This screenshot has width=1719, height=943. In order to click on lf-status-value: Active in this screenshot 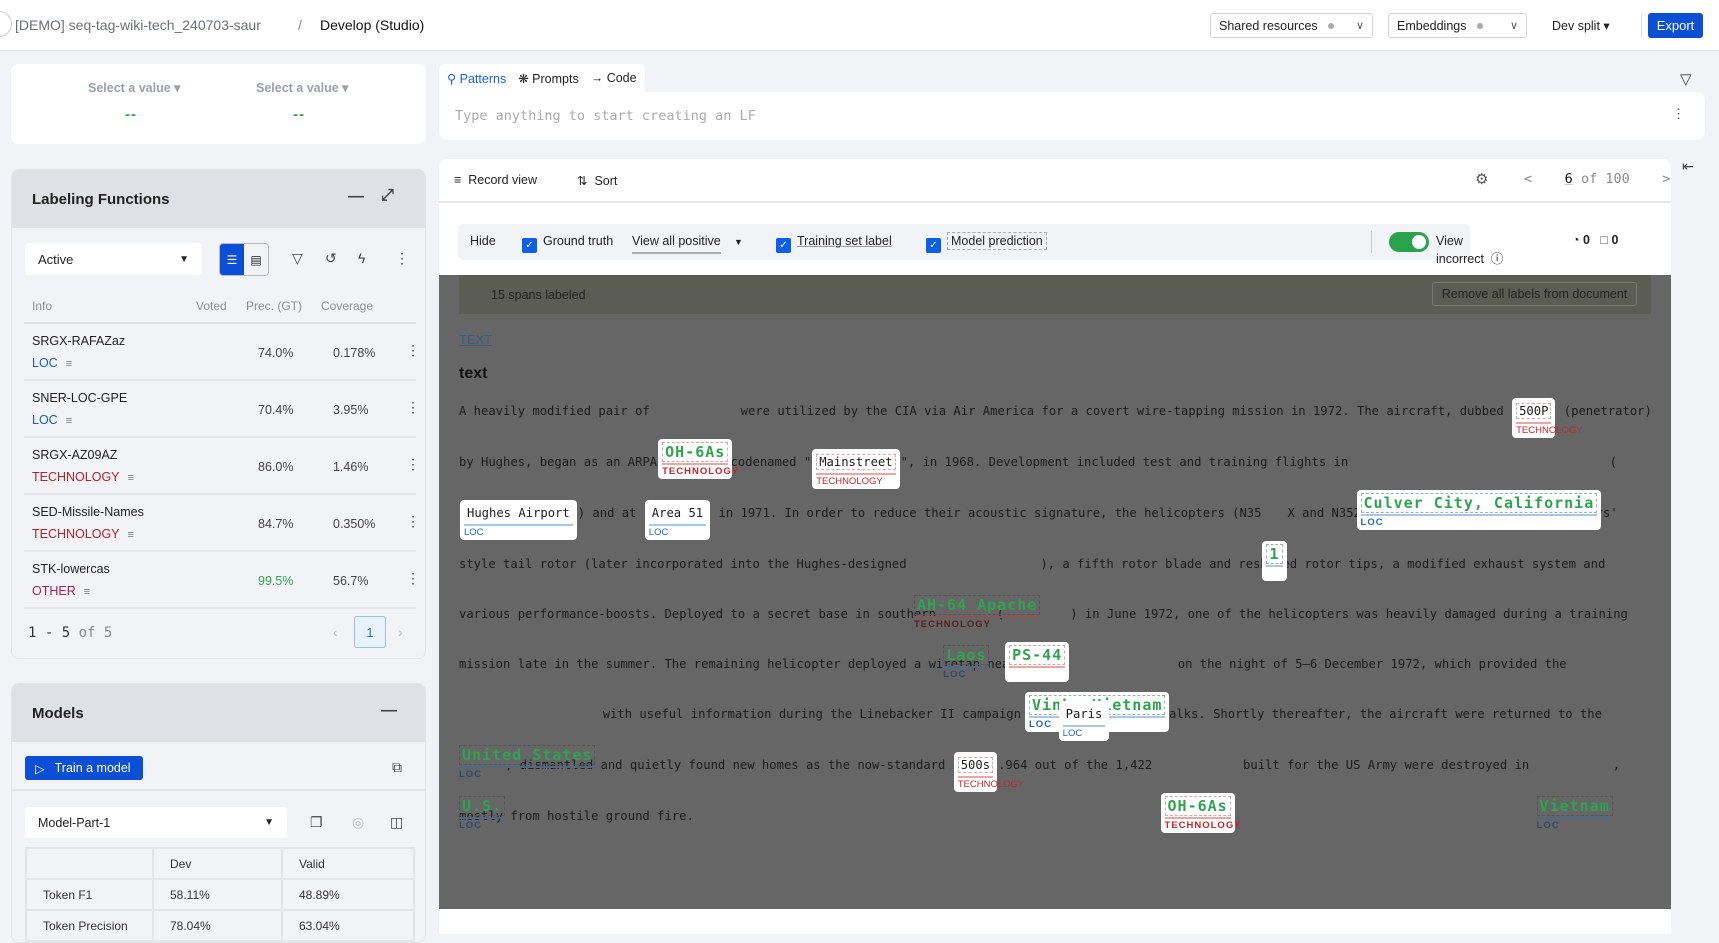, I will do `click(56, 259)`.